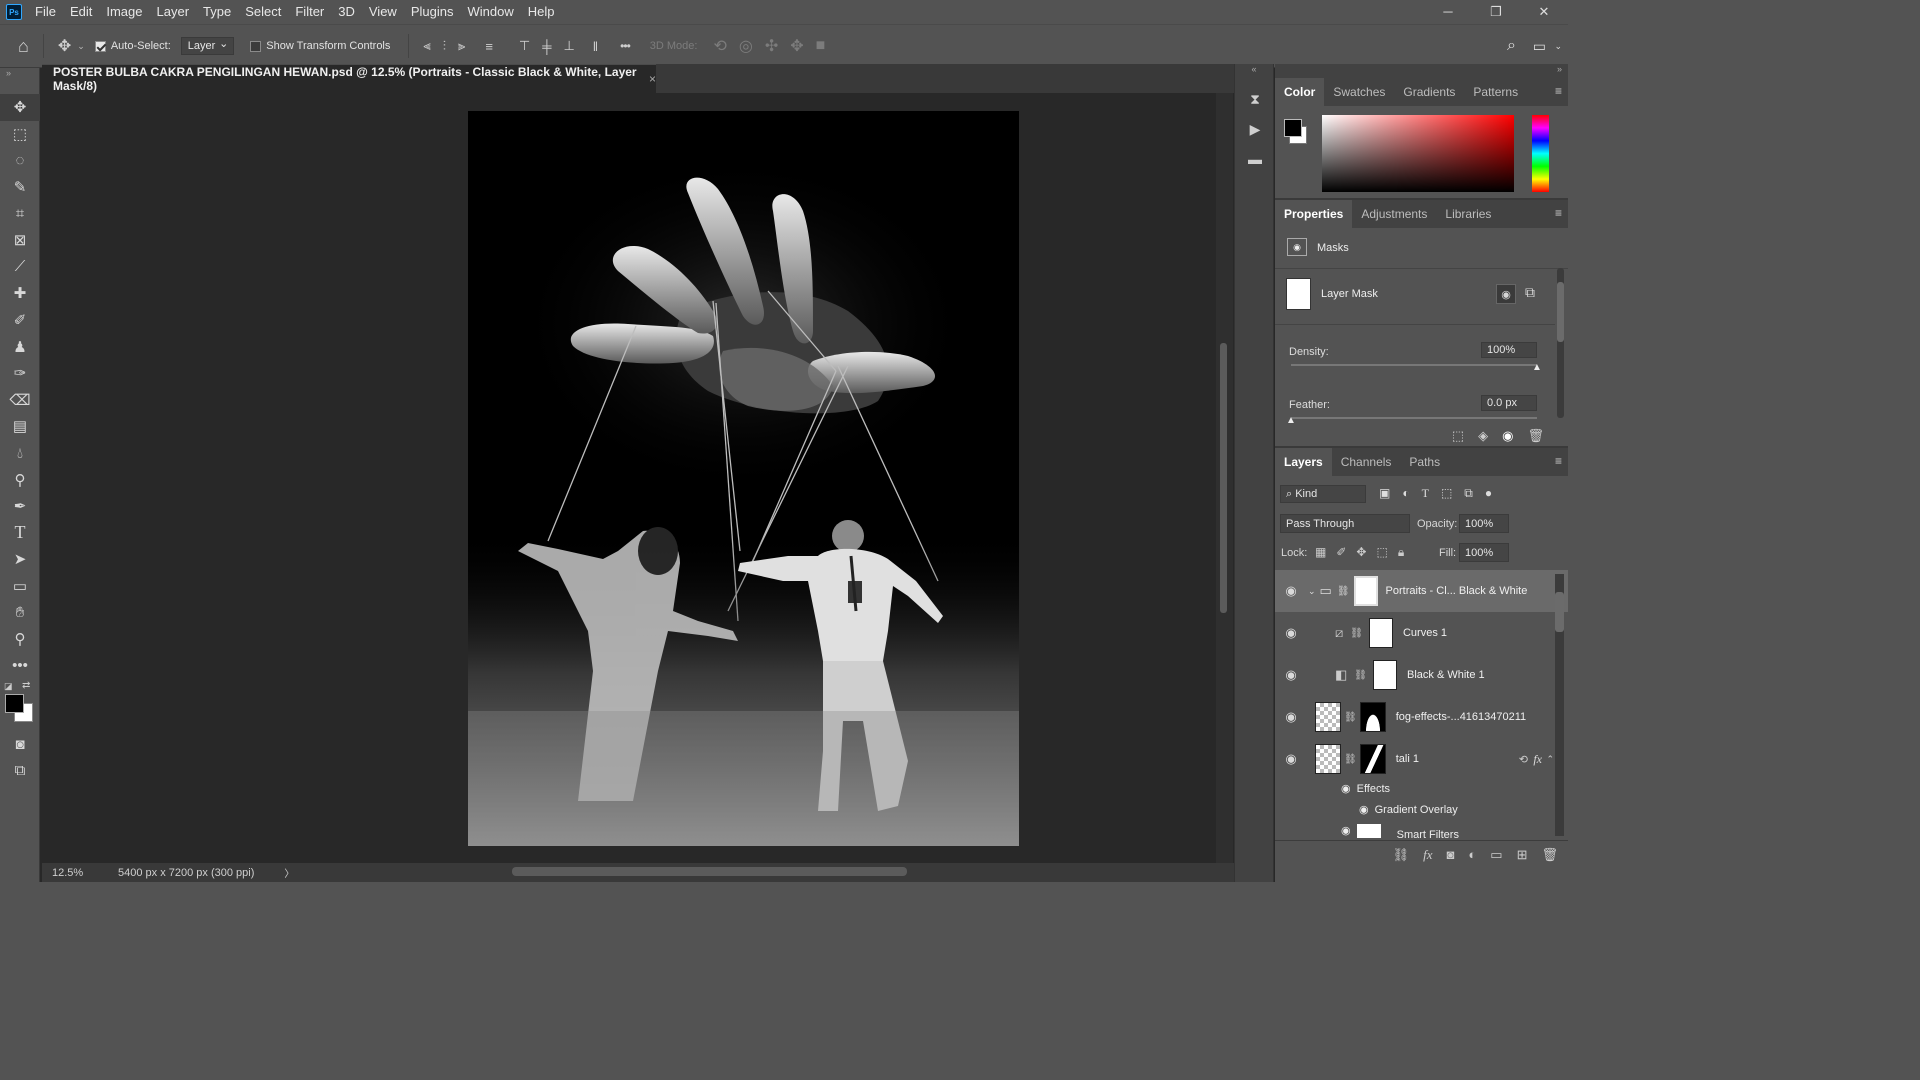  Describe the element at coordinates (771, 46) in the screenshot. I see `3d-pan-icon: ✣` at that location.